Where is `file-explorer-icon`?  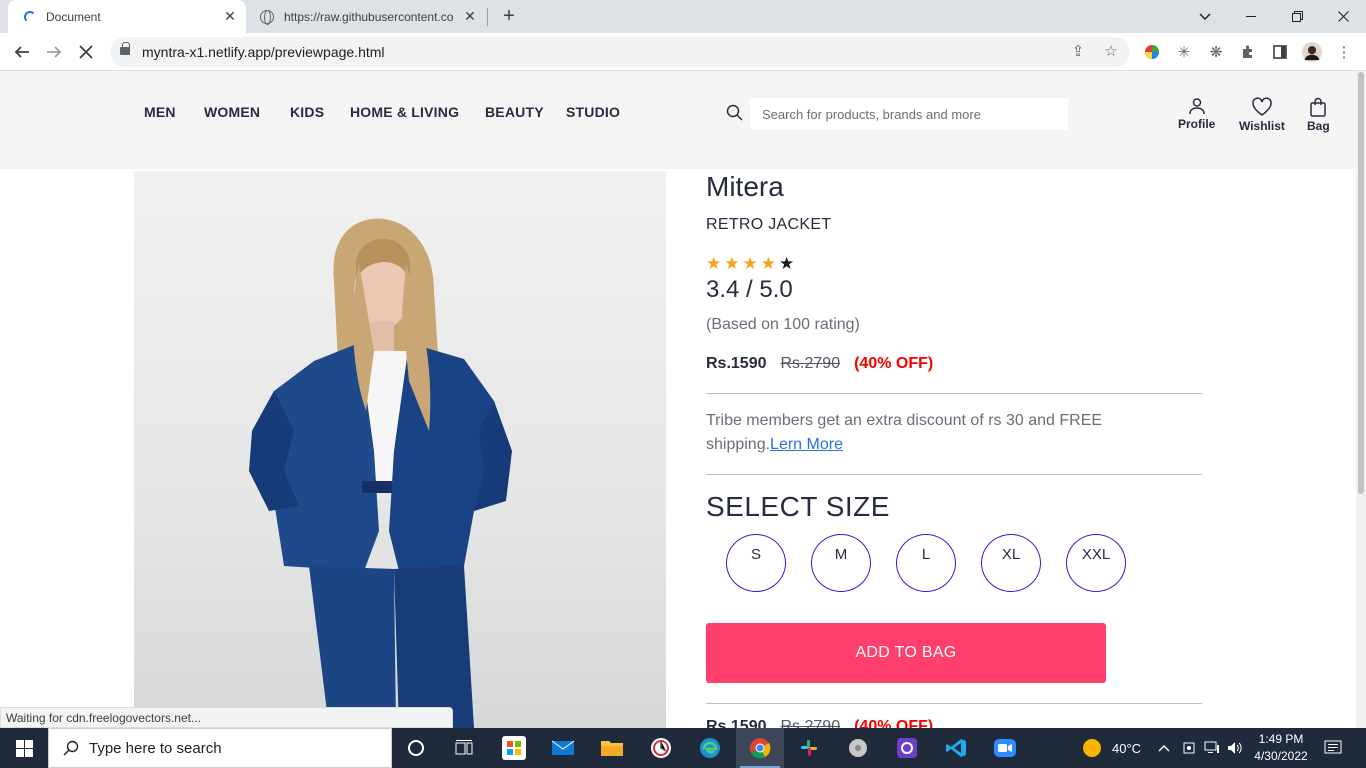
file-explorer-icon is located at coordinates (612, 748).